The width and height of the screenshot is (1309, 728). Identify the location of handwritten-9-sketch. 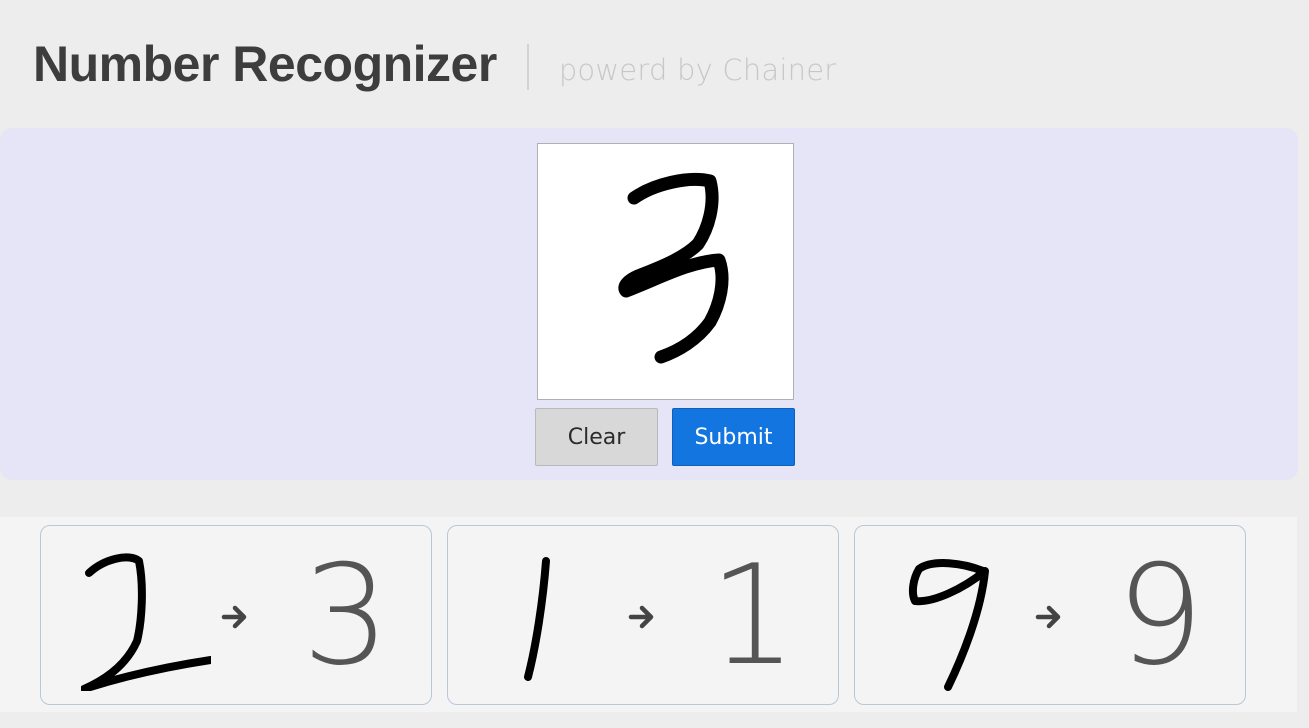
(948, 625).